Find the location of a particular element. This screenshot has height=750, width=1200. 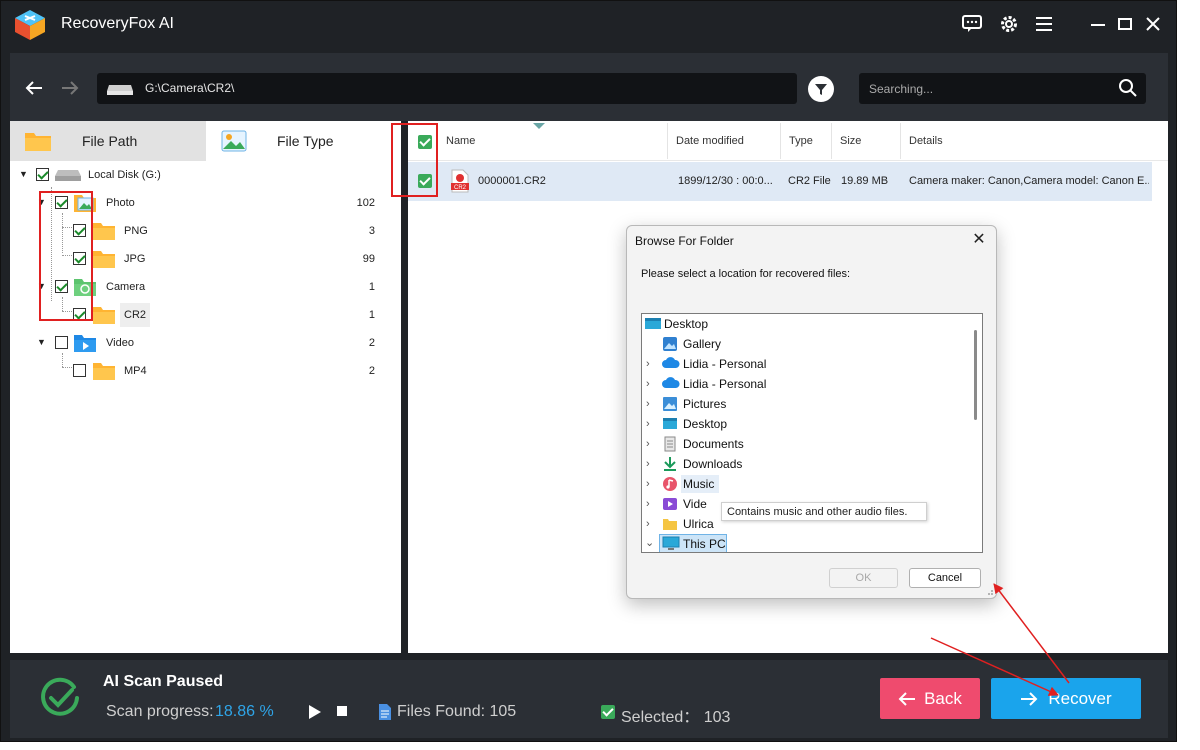

folder-item-gallery: Gallery is located at coordinates (807, 344).